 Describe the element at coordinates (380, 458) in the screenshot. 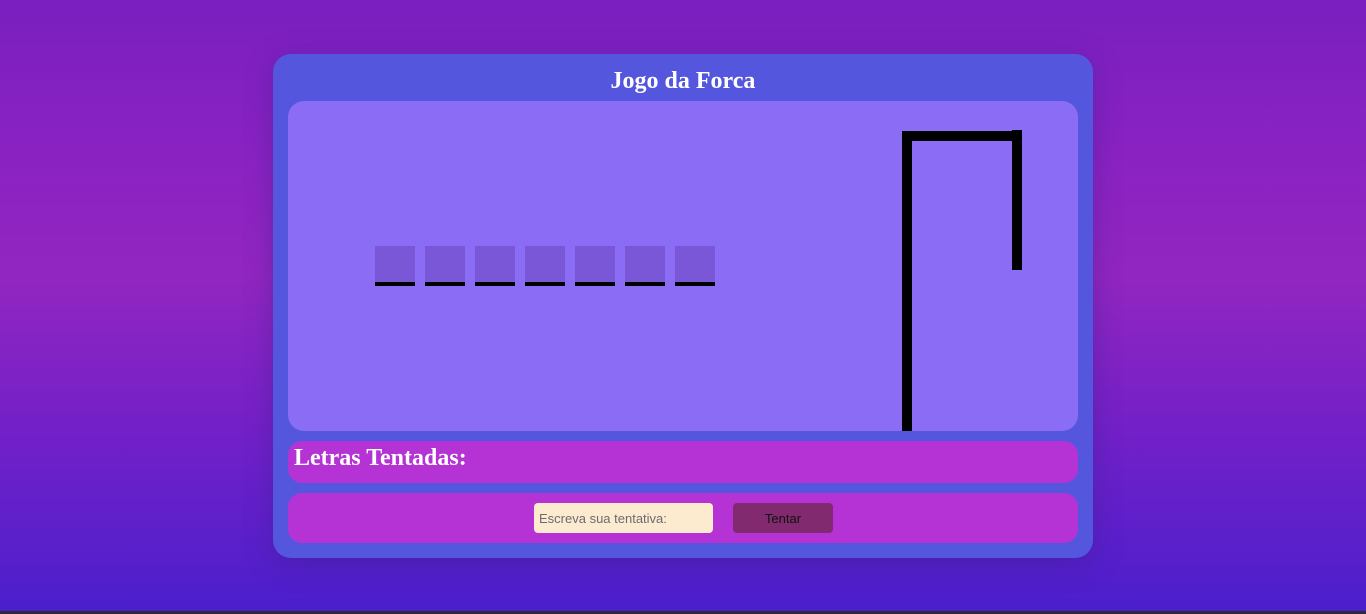

I see `tried-letters-label: Letras Tentadas:` at that location.